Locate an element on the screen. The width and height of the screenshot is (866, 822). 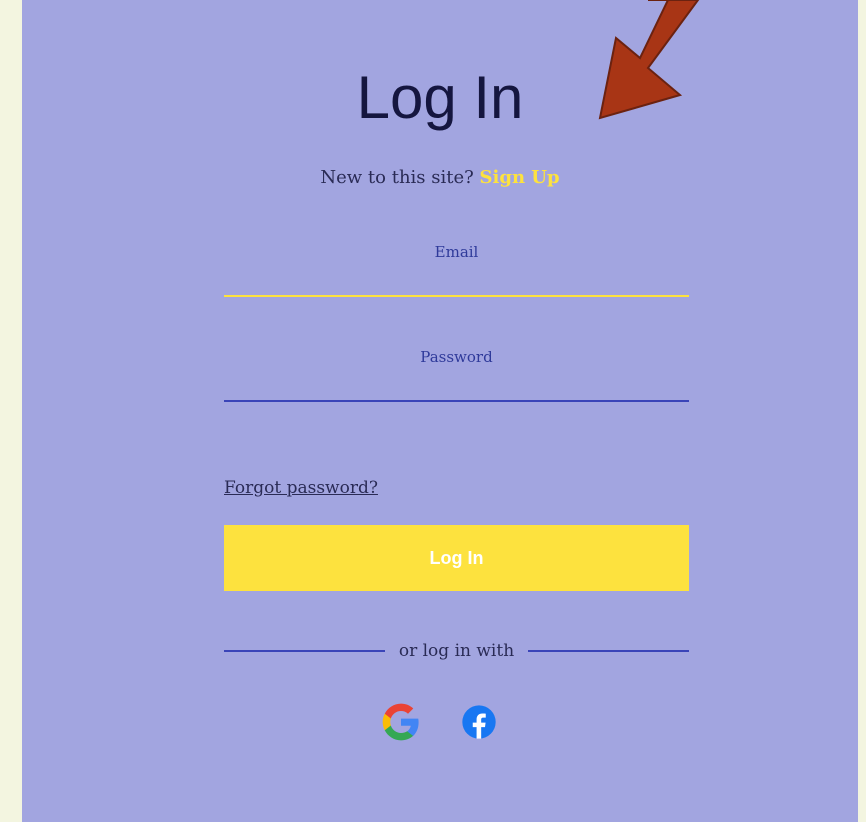
signup-row: New to this site? Sign Up is located at coordinates (440, 177).